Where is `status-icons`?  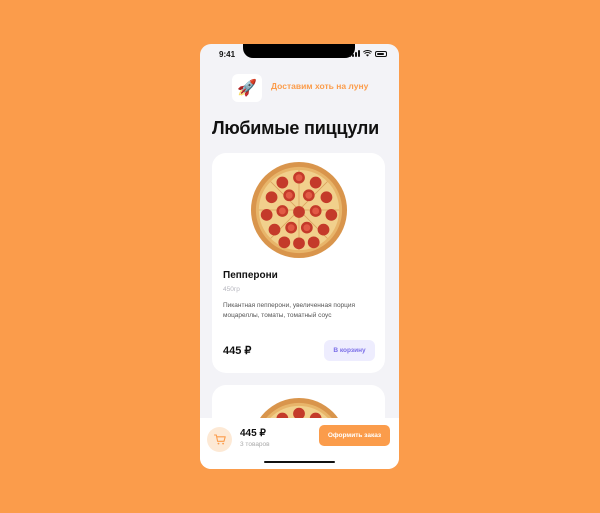
status-icons is located at coordinates (368, 53).